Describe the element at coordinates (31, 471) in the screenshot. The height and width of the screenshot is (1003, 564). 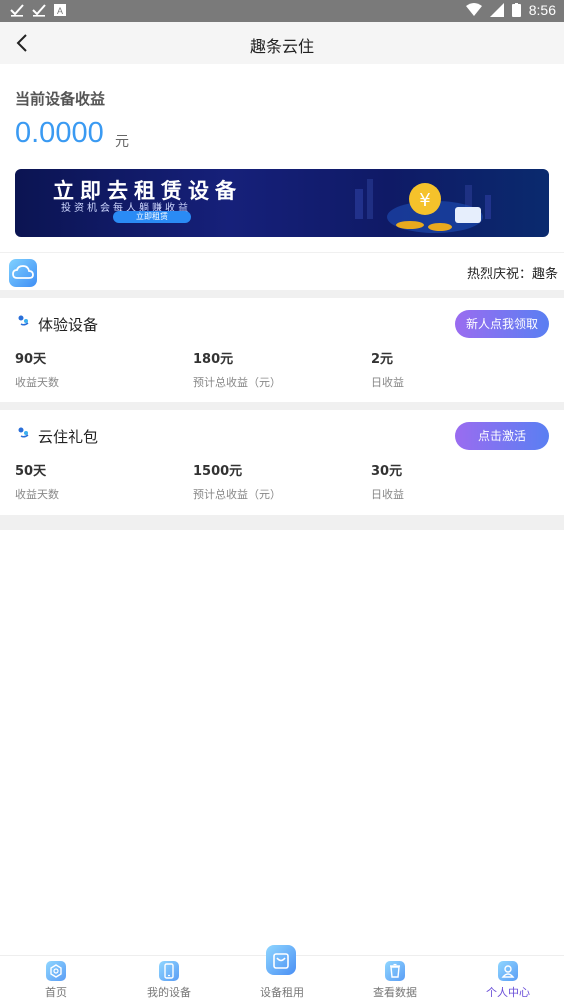
I see `stat-value: 50天` at that location.